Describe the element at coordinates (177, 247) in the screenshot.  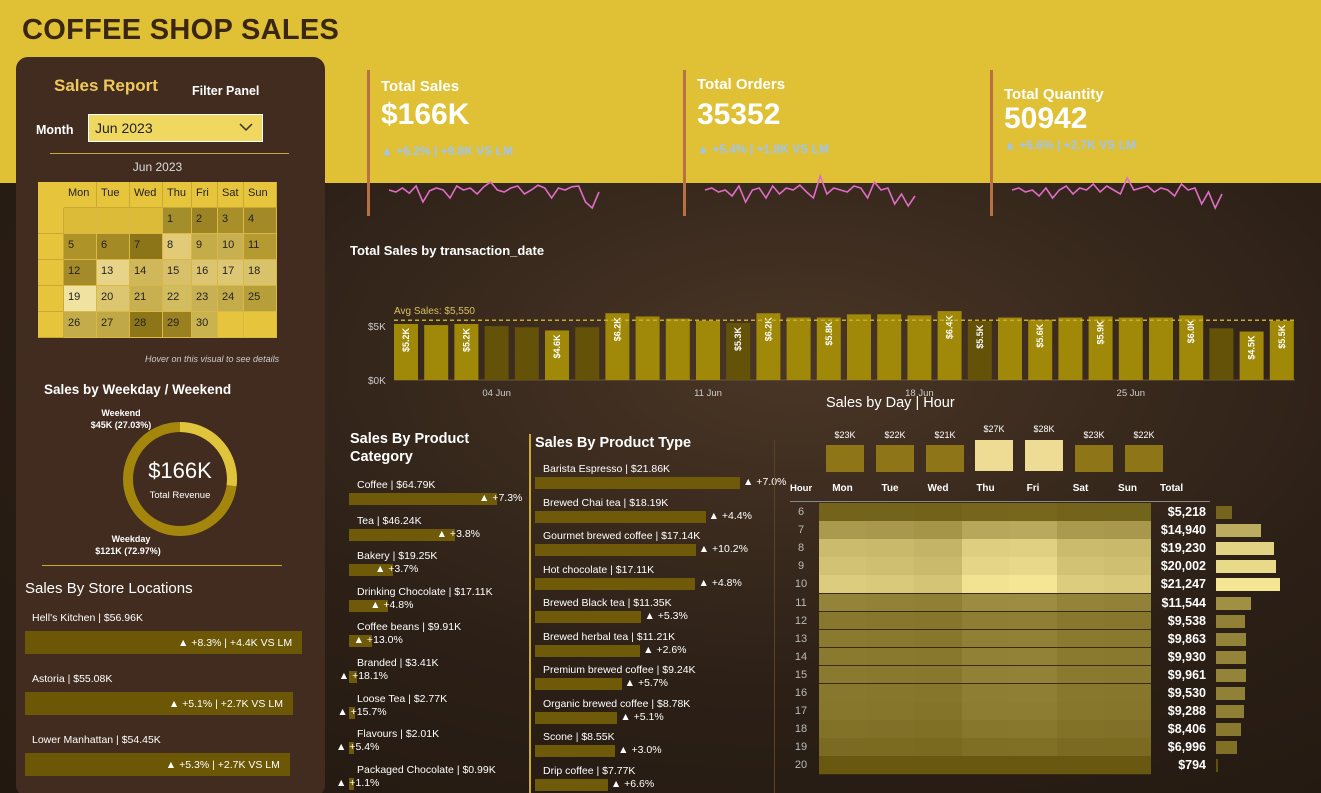
I see `calendar-day: 8` at that location.